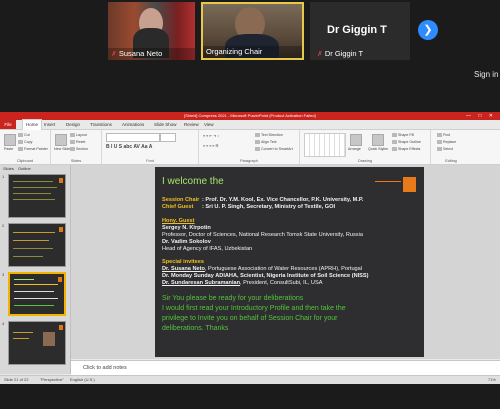 This screenshot has height=409, width=500. I want to click on font-group: B I U S abc AV Aa A Font, so click(150, 147).